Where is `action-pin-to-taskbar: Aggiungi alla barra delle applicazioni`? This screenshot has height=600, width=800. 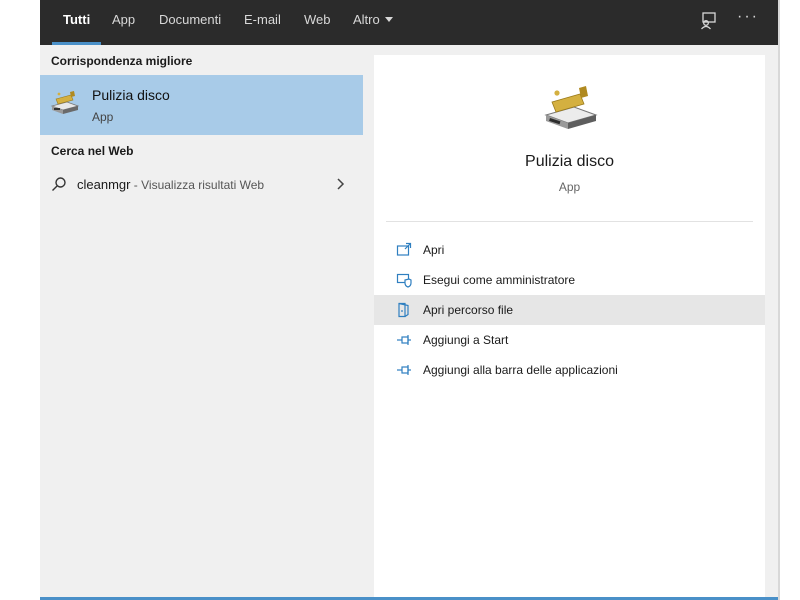
action-pin-to-taskbar: Aggiungi alla barra delle applicazioni is located at coordinates (569, 370).